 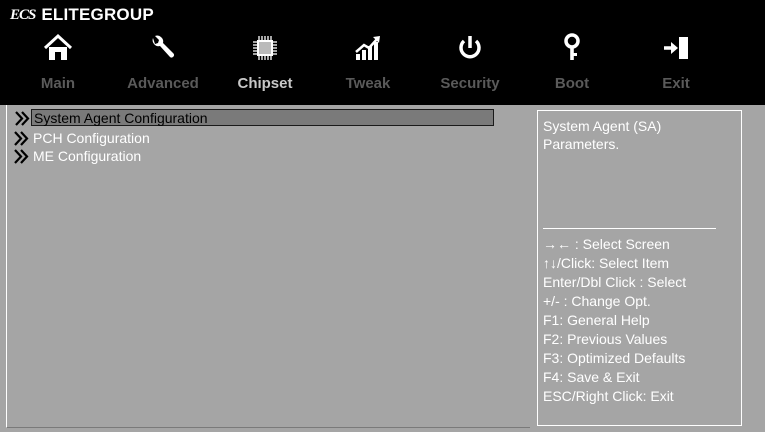 I want to click on key-hint: +/- : Change Opt., so click(x=597, y=301).